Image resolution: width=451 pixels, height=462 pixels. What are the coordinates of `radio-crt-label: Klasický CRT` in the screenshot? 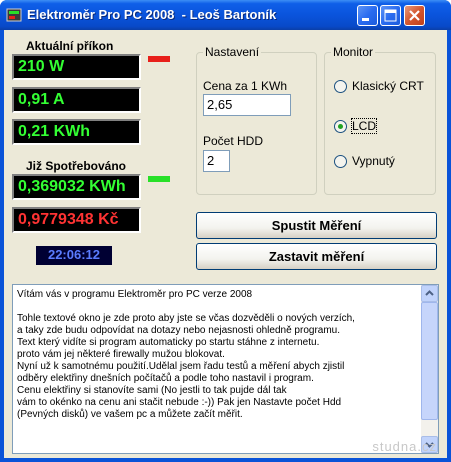 It's located at (388, 86).